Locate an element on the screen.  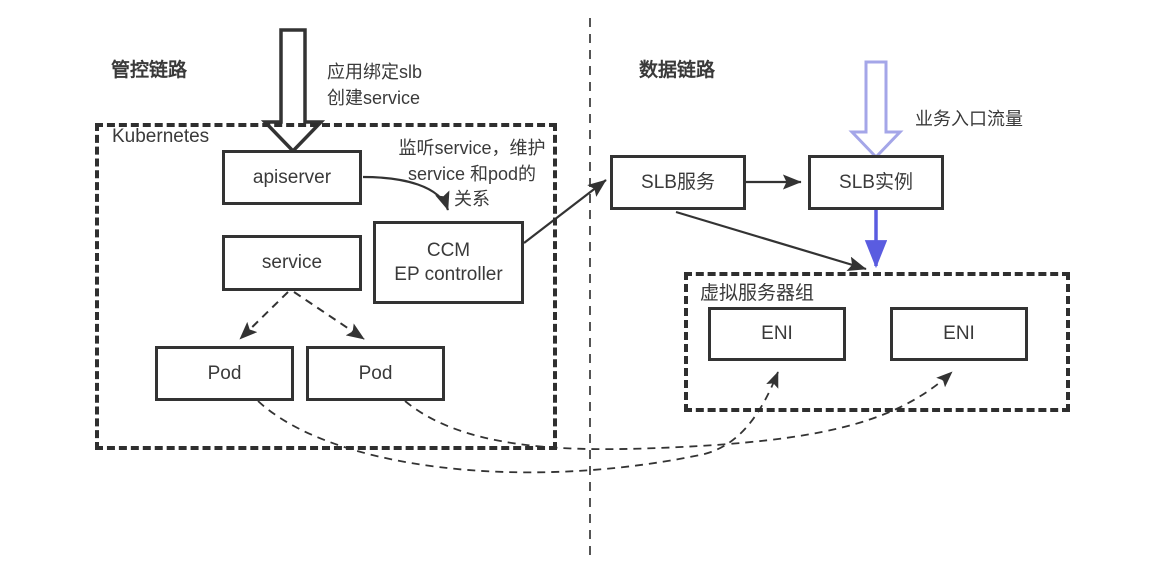
node-slb-instance: SLB实例 is located at coordinates (876, 182).